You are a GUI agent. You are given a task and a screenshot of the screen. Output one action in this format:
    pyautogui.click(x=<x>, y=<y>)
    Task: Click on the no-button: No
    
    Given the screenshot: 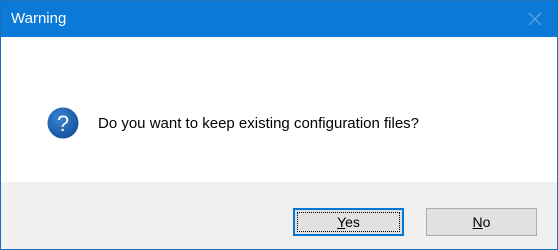 What is the action you would take?
    pyautogui.click(x=481, y=222)
    